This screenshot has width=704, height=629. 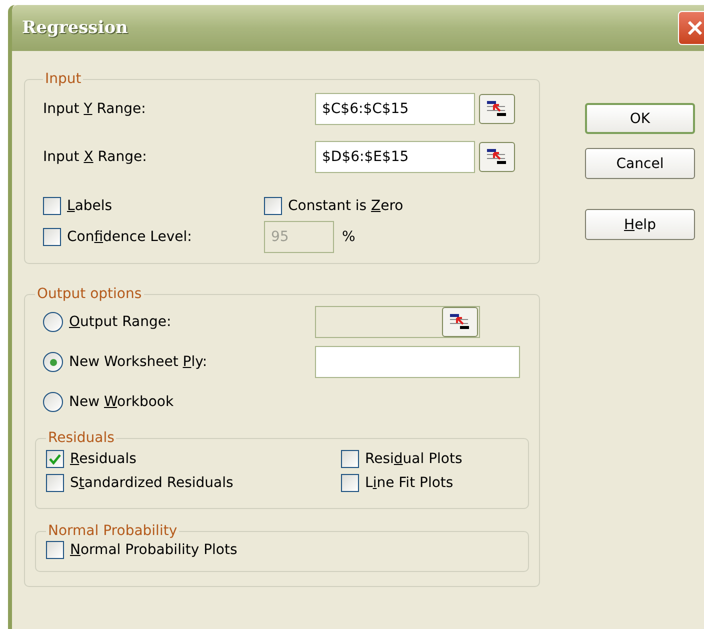 I want to click on group-title: Normal Probability, so click(x=112, y=531).